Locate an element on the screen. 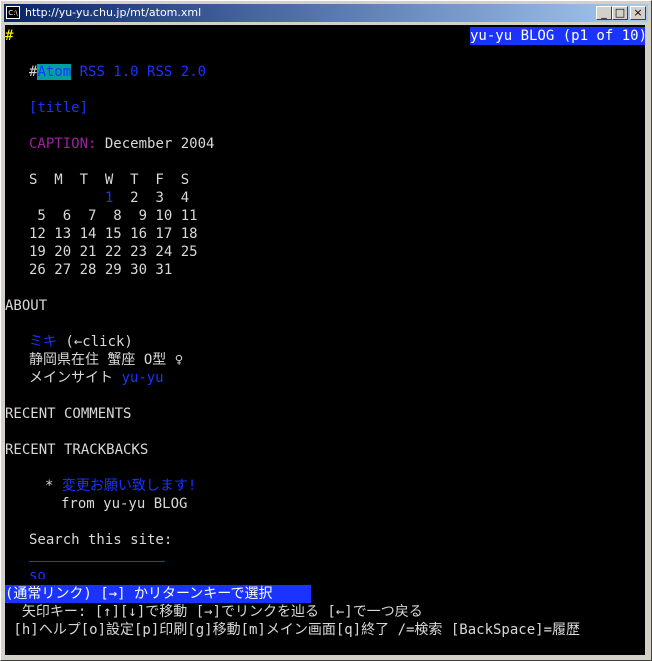 This screenshot has height=661, width=652. calendar-row: 1 2 3 4 is located at coordinates (109, 198).